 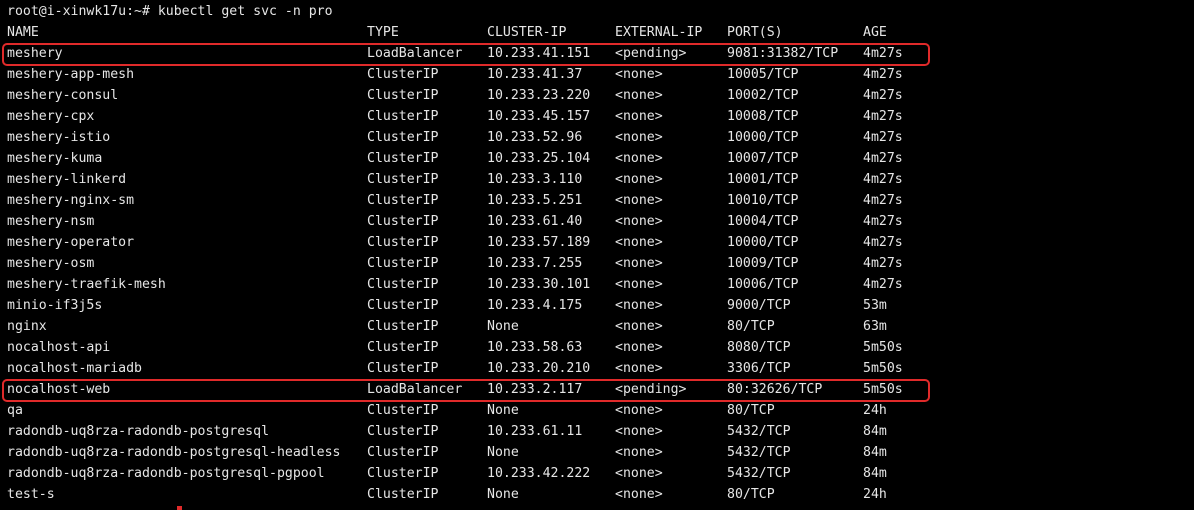 I want to click on cell-cluster-ip: 10.233.41.151, so click(x=539, y=53).